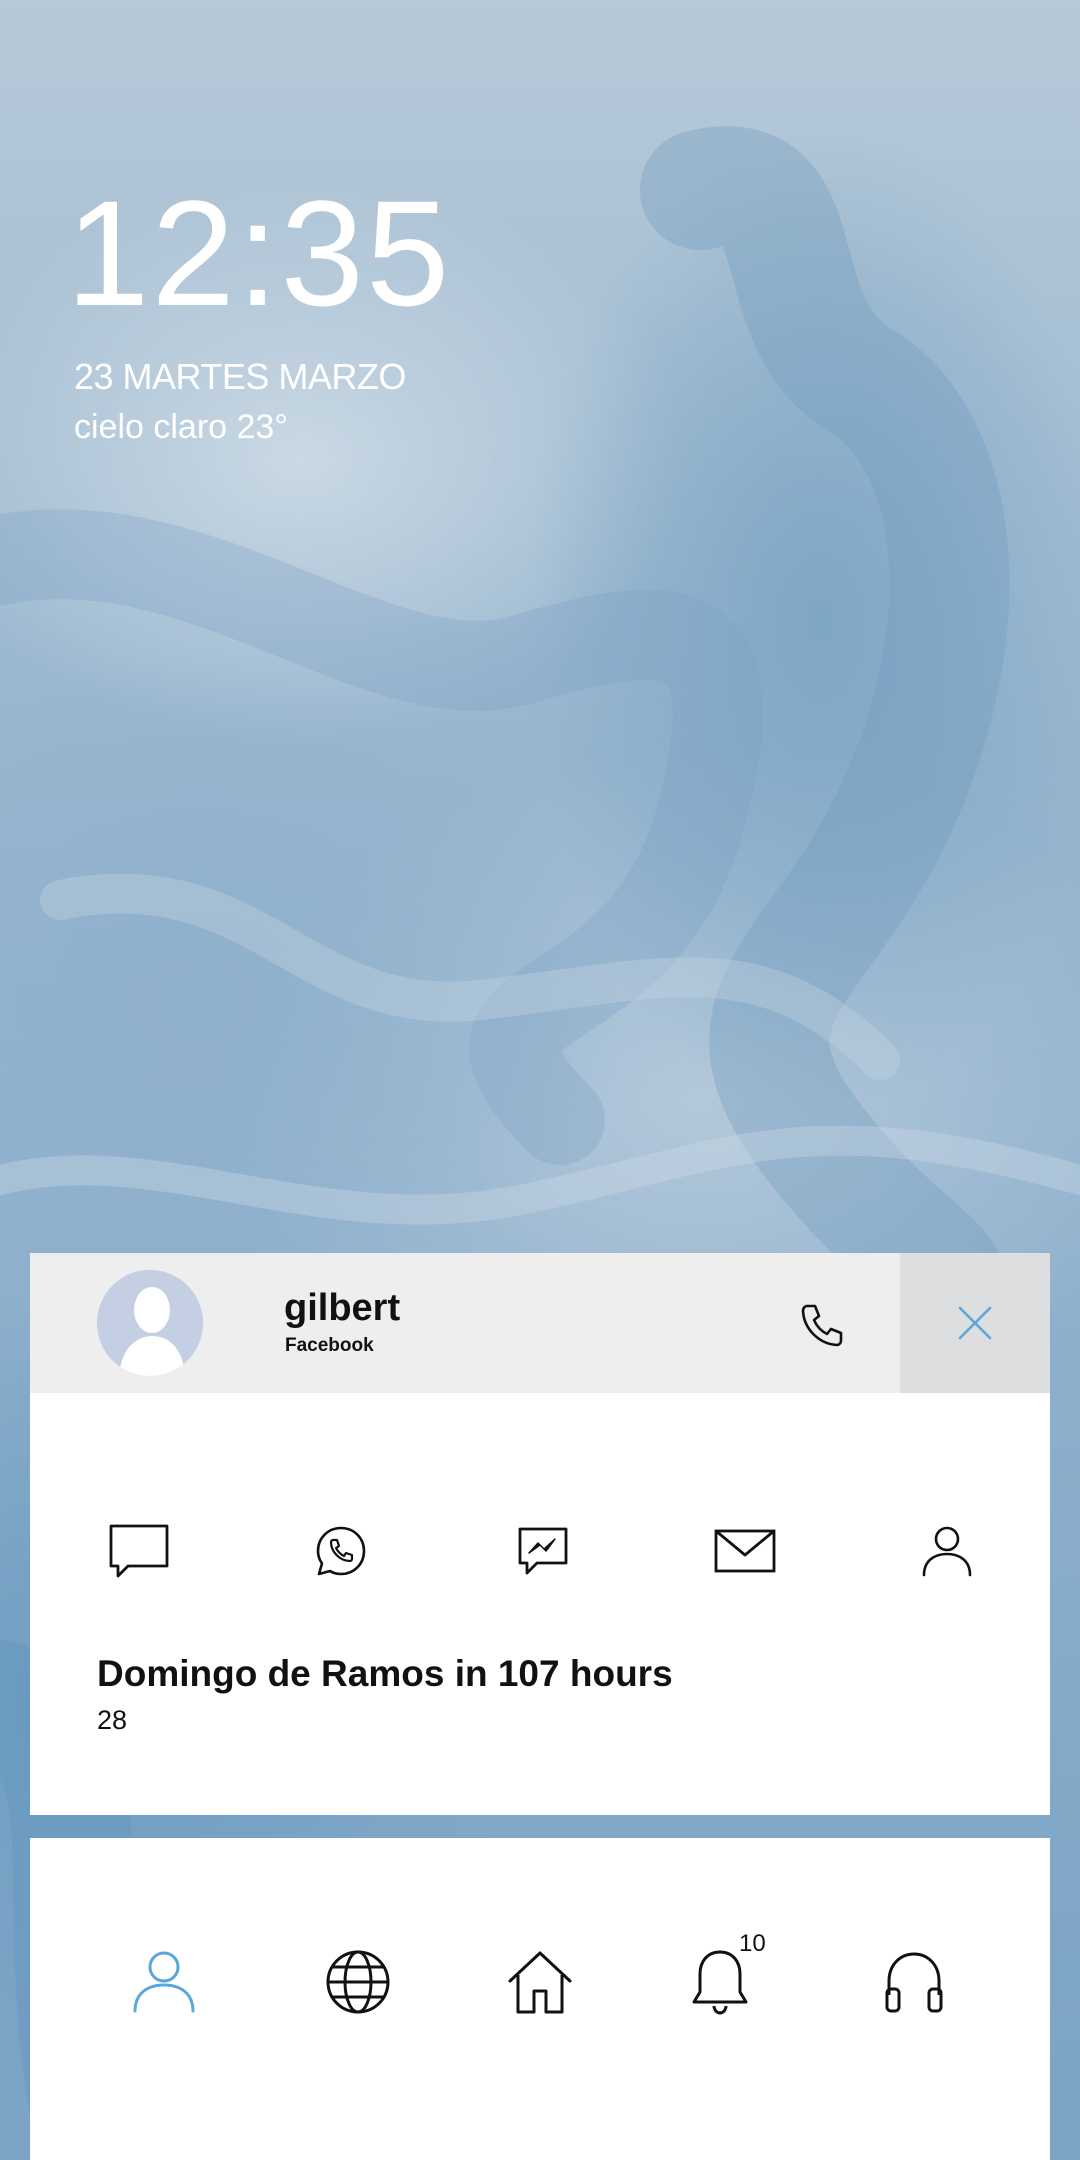 The height and width of the screenshot is (2160, 1080). I want to click on messenger-icon, so click(543, 1551).